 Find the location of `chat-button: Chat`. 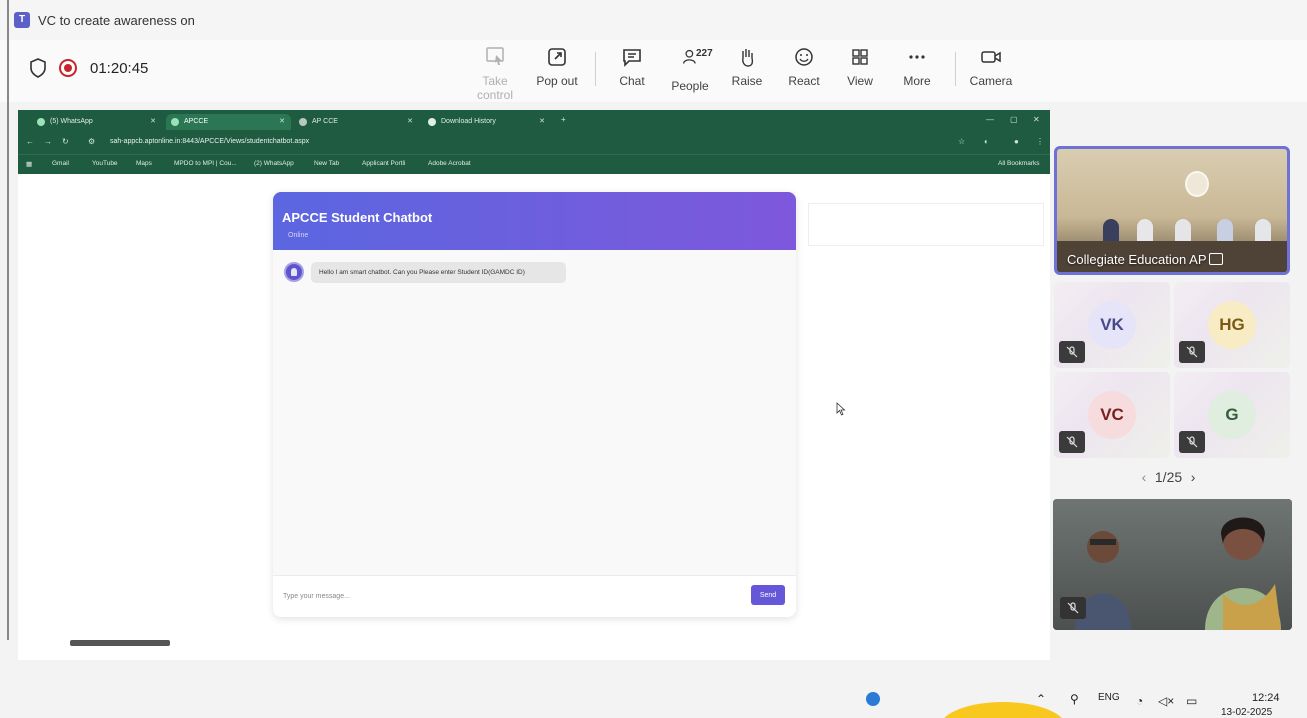

chat-button: Chat is located at coordinates (632, 67).